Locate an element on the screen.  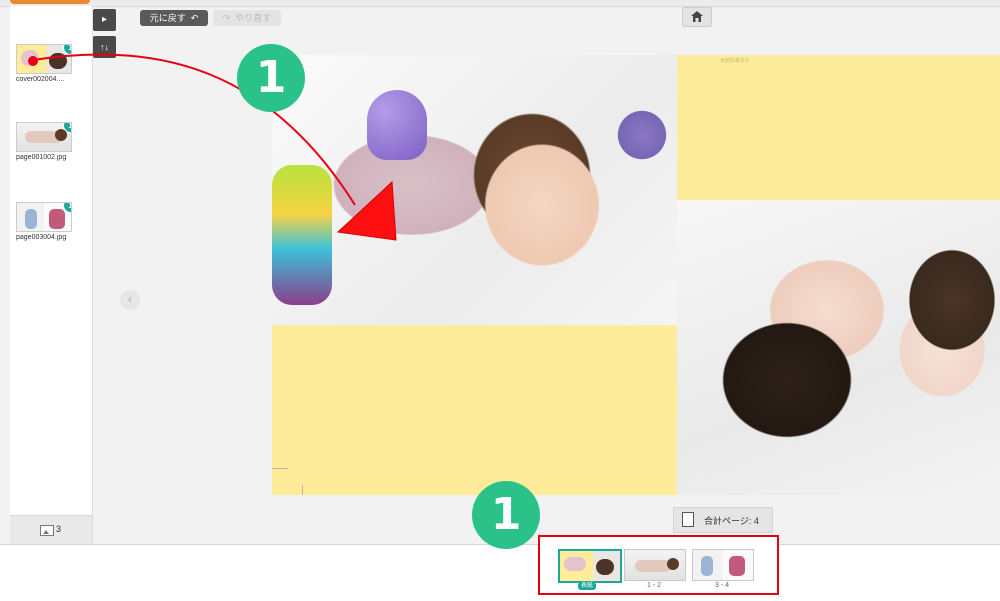
photo-count-footer: 3 is located at coordinates (51, 529).